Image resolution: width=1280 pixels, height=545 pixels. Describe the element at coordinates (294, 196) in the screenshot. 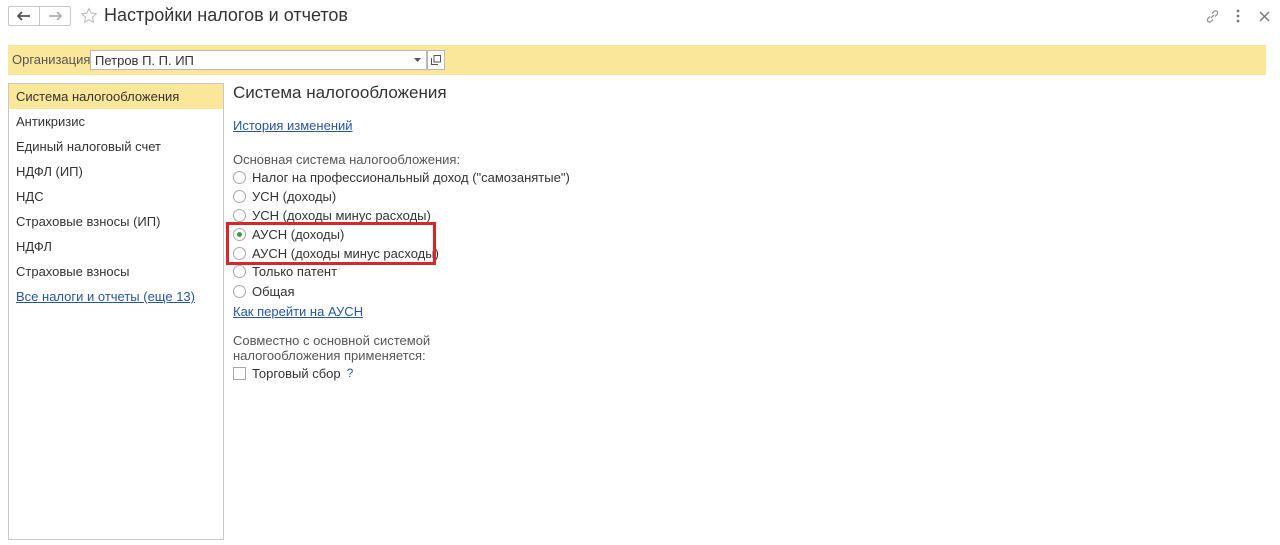

I see `radio-label: УСН (доходы)` at that location.